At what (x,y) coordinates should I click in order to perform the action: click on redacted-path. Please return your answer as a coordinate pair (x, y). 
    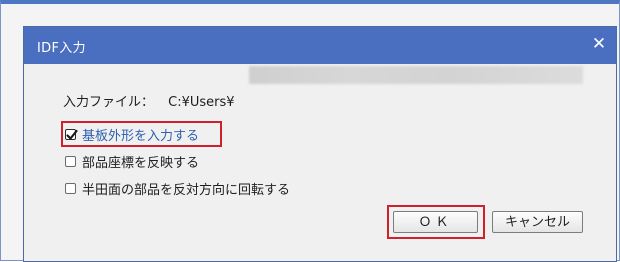
    Looking at the image, I should click on (416, 75).